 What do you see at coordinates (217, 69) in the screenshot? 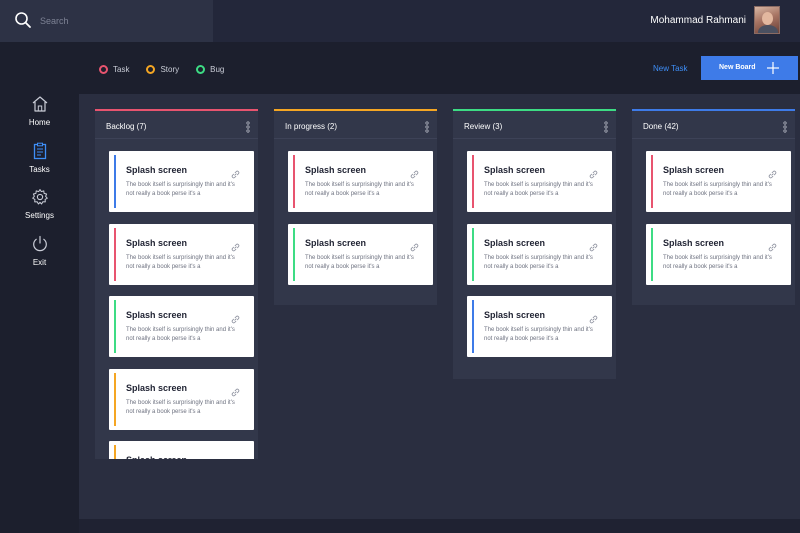
I see `legend-label: Bug` at bounding box center [217, 69].